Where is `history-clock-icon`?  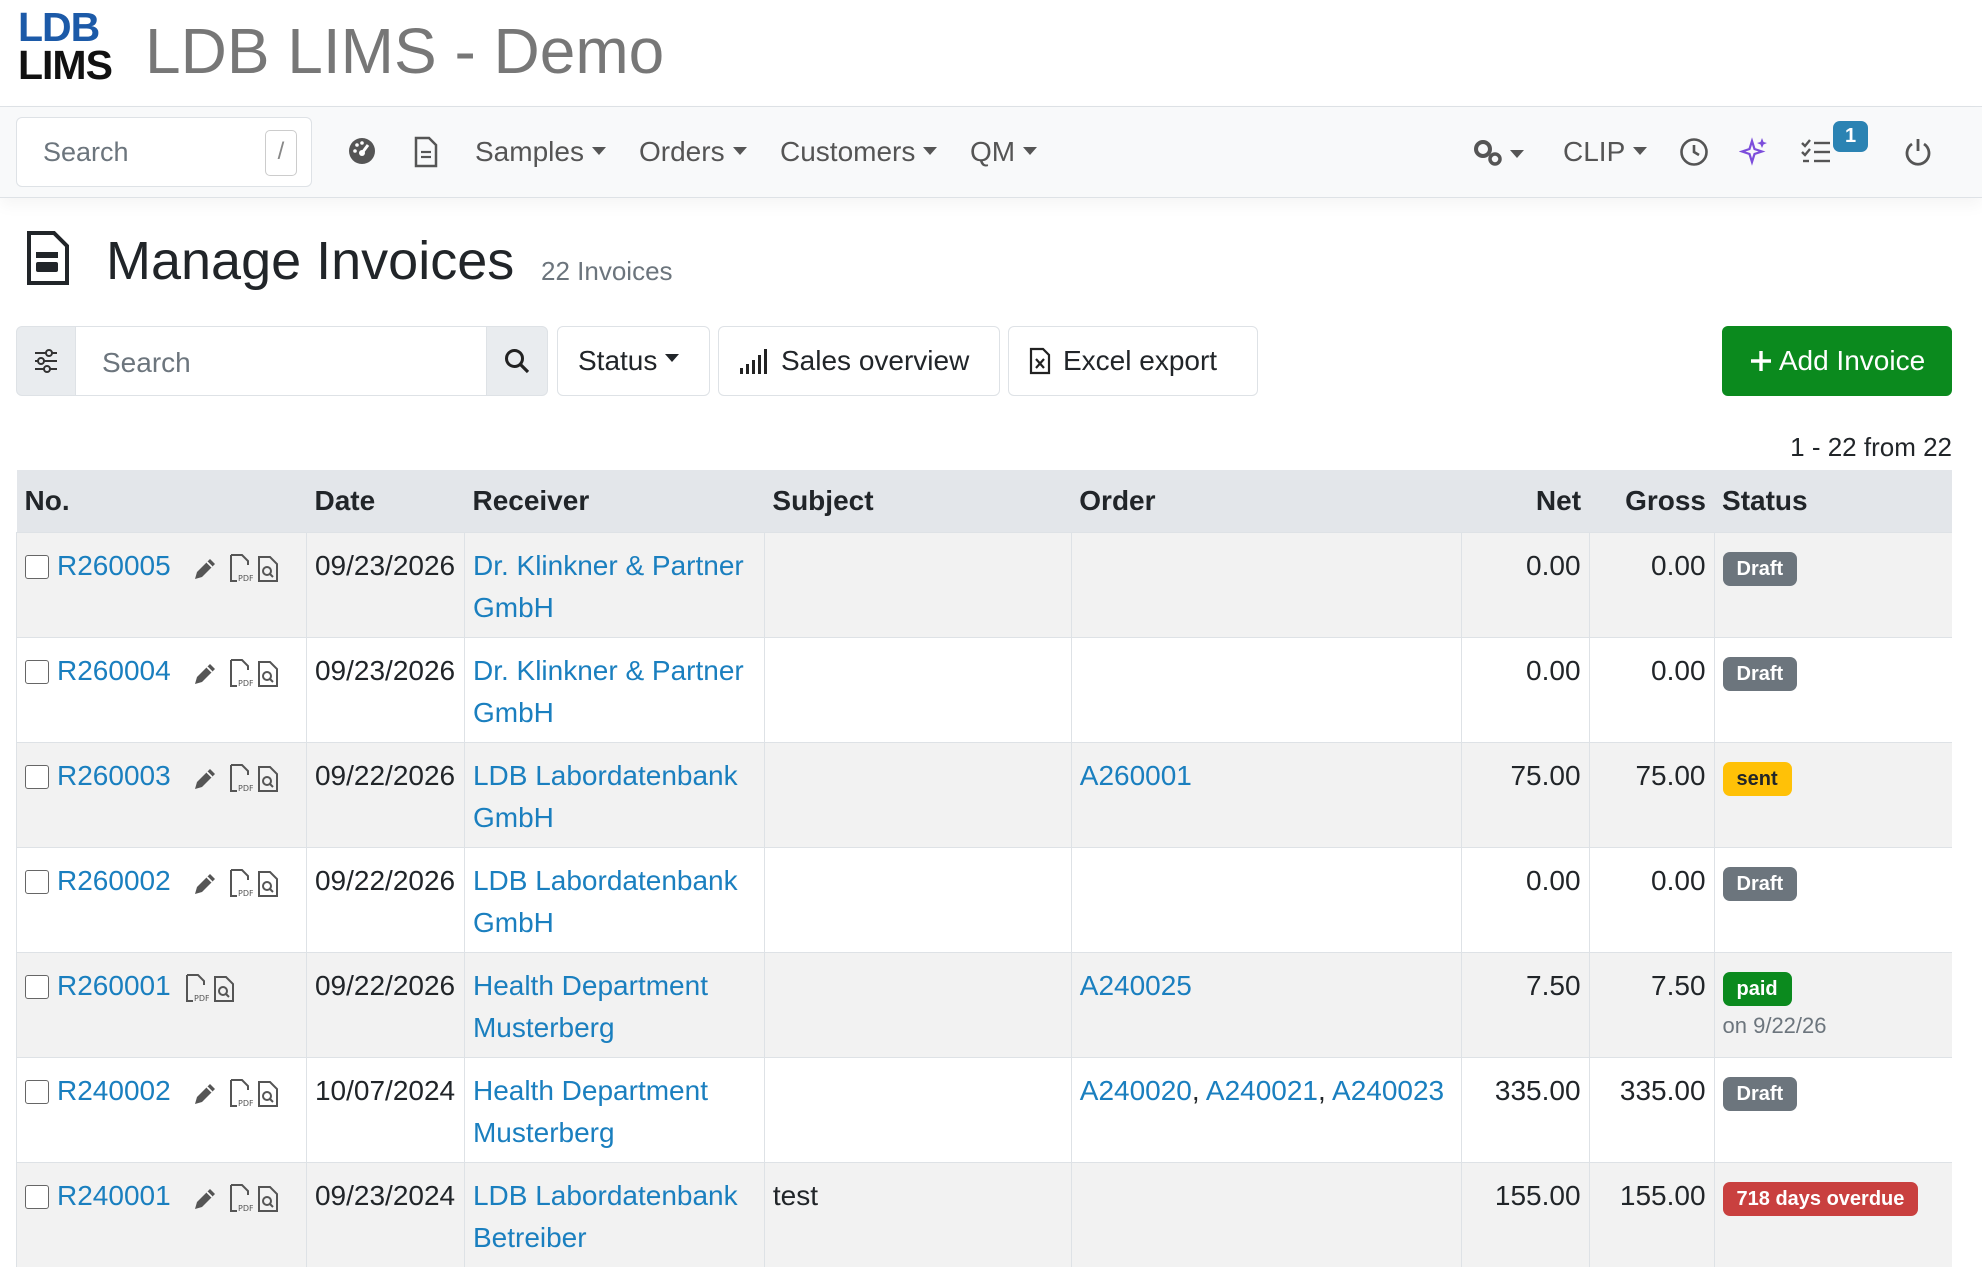 history-clock-icon is located at coordinates (1694, 154).